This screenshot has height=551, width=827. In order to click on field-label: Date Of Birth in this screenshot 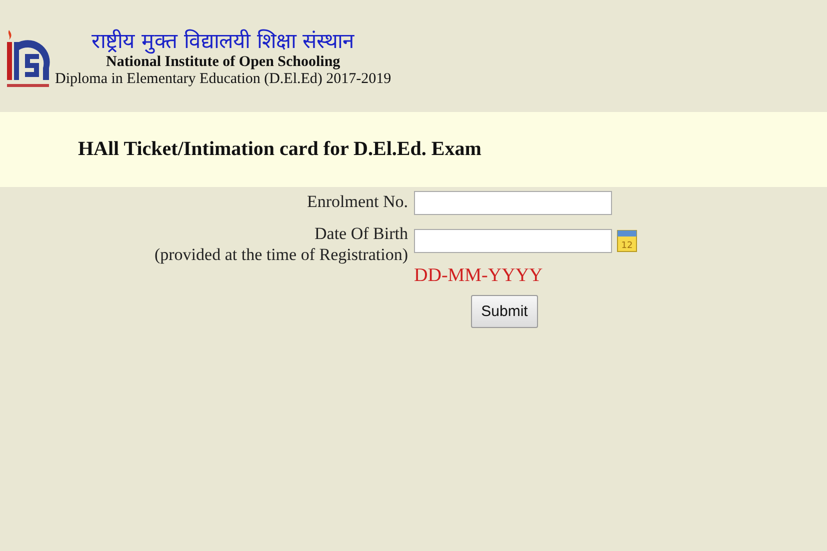, I will do `click(361, 233)`.